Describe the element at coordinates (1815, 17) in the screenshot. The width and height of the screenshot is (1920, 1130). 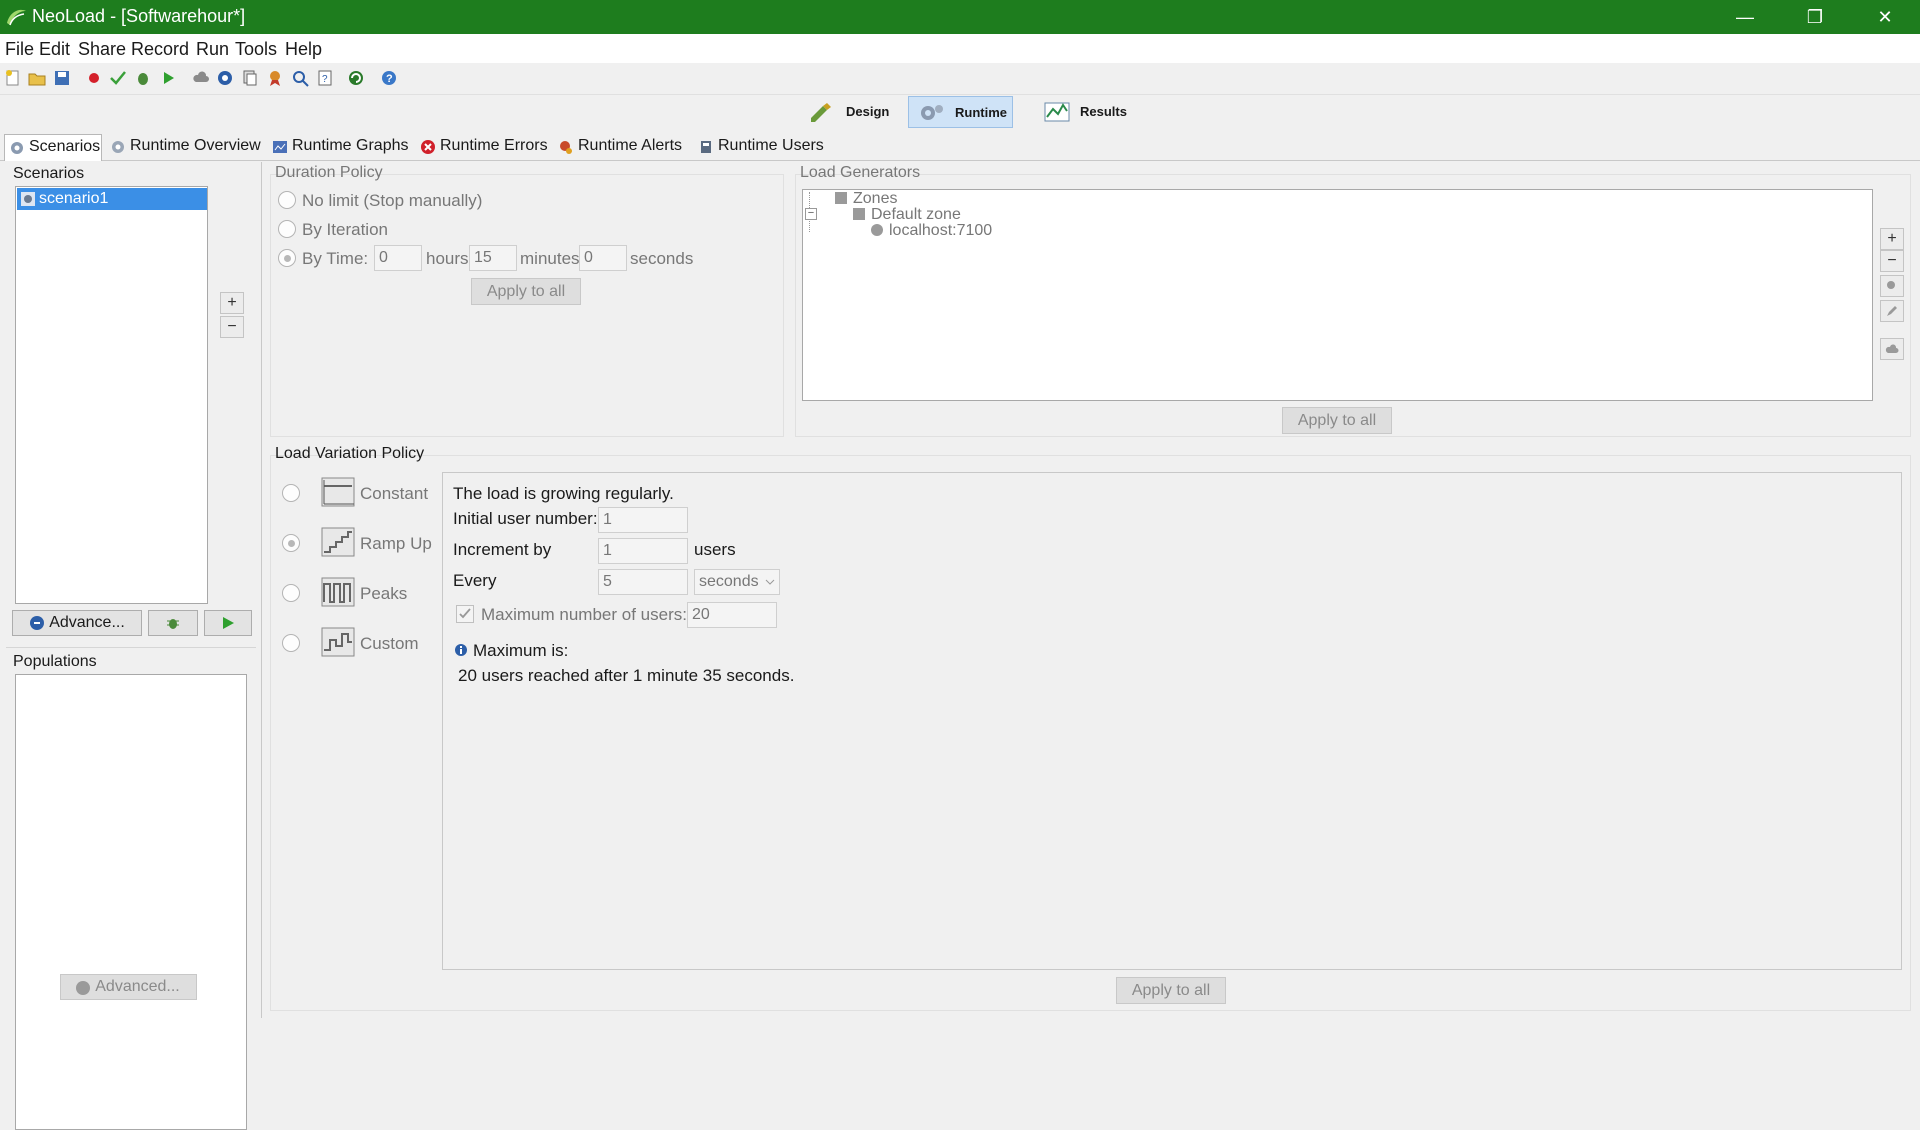
I see `restore-button: ❐` at that location.